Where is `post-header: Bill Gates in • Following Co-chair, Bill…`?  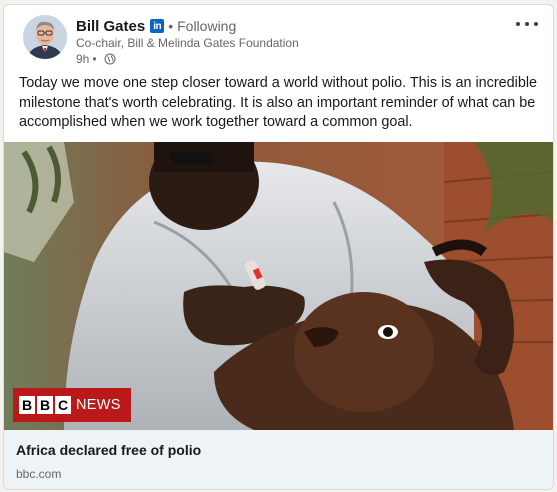 post-header: Bill Gates in • Following Co-chair, Bill… is located at coordinates (278, 37).